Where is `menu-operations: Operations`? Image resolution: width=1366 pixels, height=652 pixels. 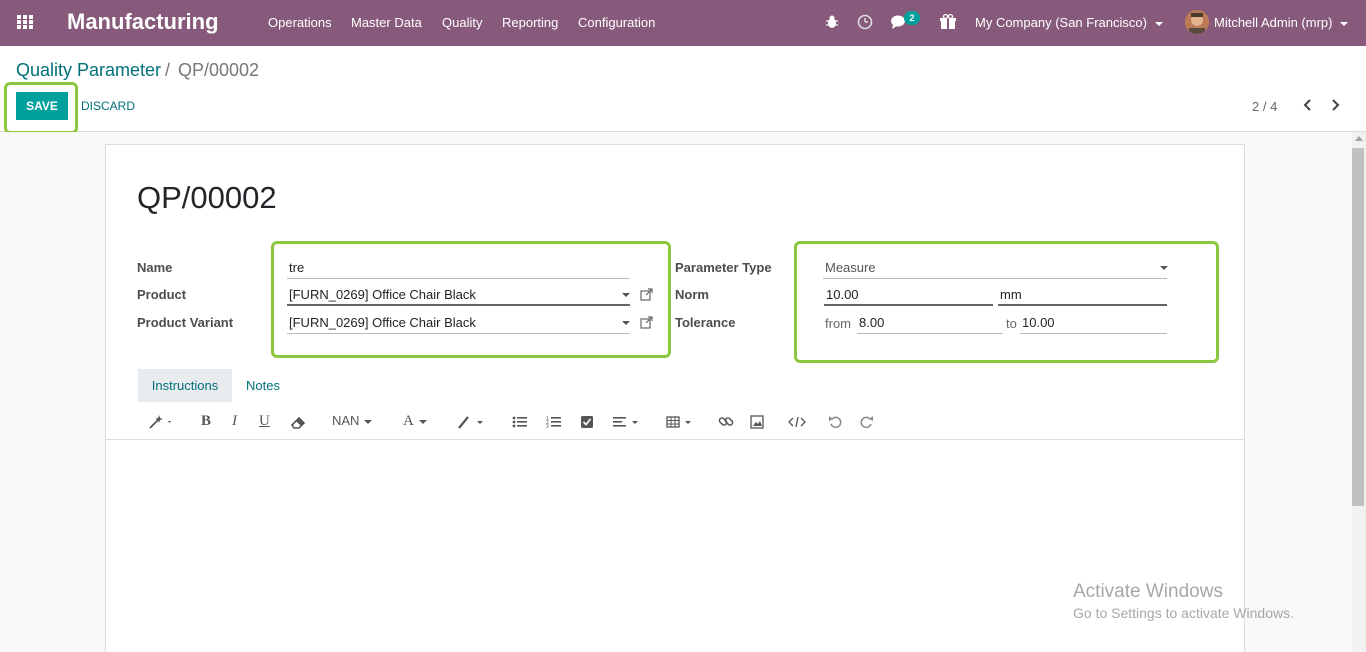 menu-operations: Operations is located at coordinates (300, 22).